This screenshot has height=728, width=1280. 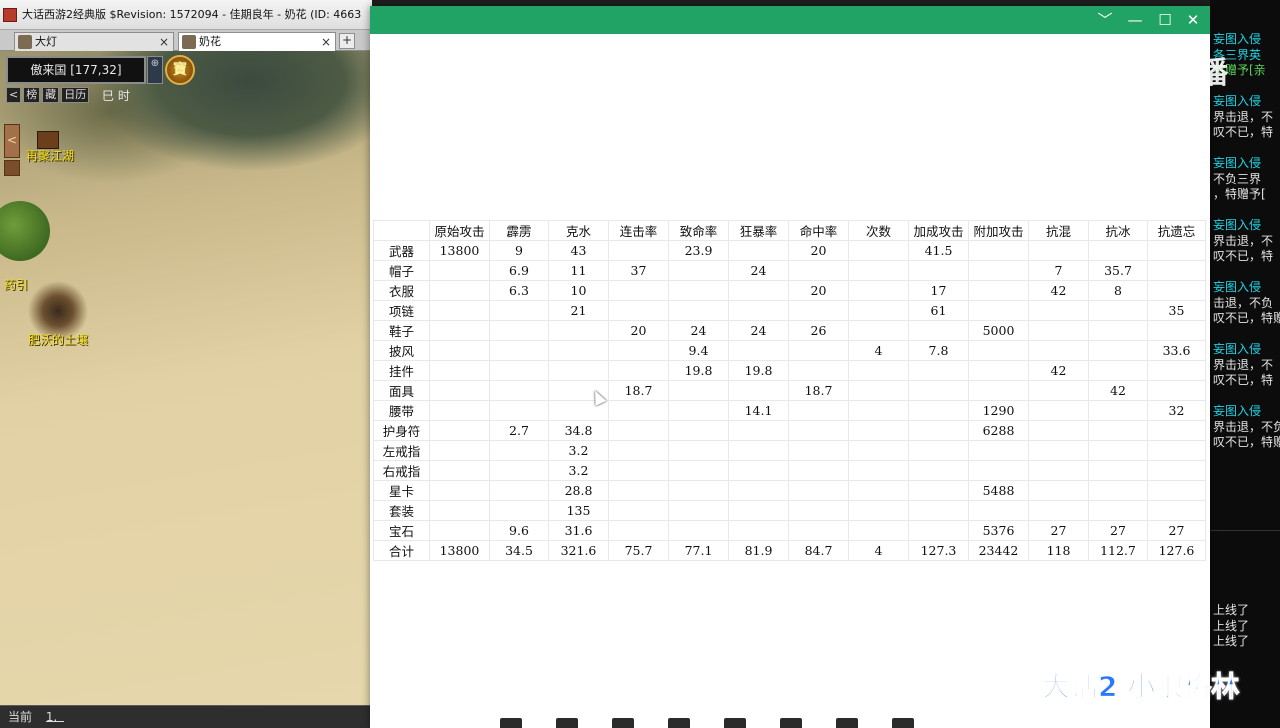 What do you see at coordinates (401, 270) in the screenshot?
I see `row-label-cell: 帽子` at bounding box center [401, 270].